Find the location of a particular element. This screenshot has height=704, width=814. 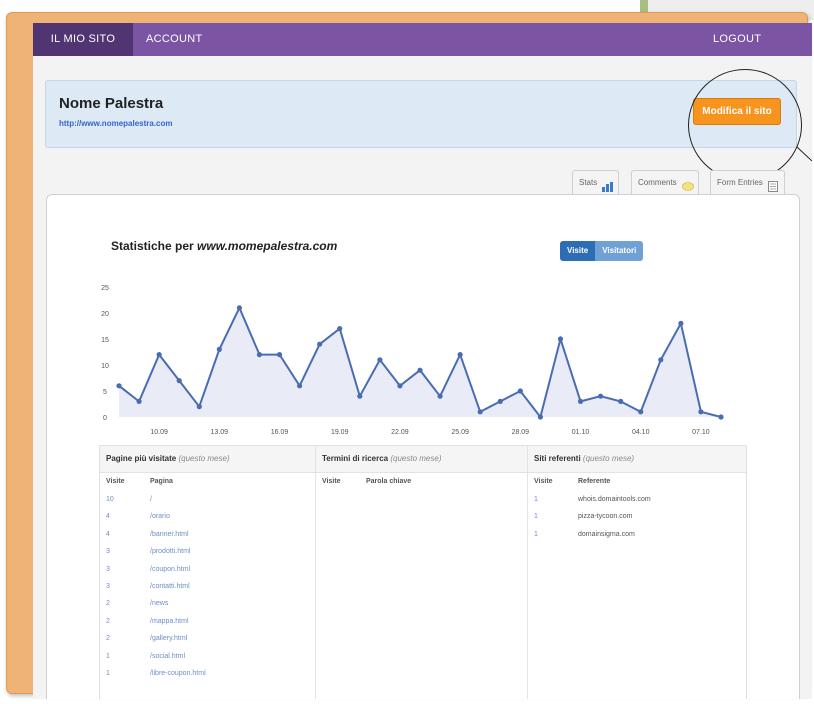

page-link: /coupon.html is located at coordinates (170, 569).